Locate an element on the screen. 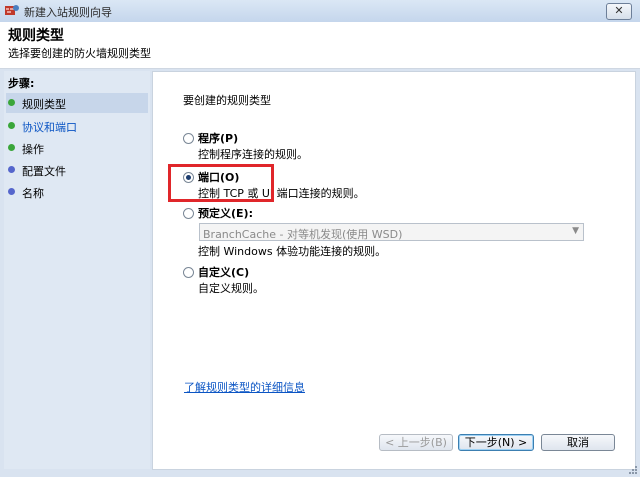 The width and height of the screenshot is (640, 477). sidebar-item-rule-type: 规则类型 is located at coordinates (77, 103).